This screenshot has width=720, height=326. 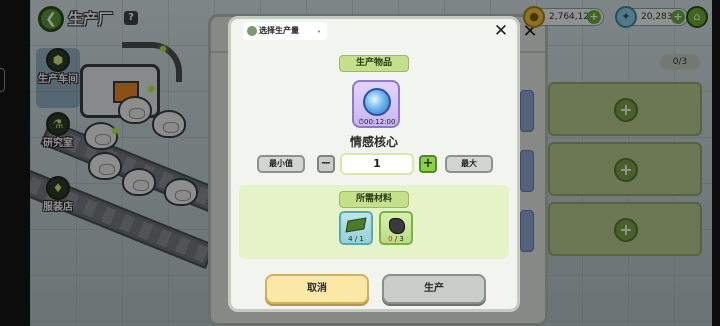 I want to click on production-time-value: 00:12:00, so click(x=380, y=122).